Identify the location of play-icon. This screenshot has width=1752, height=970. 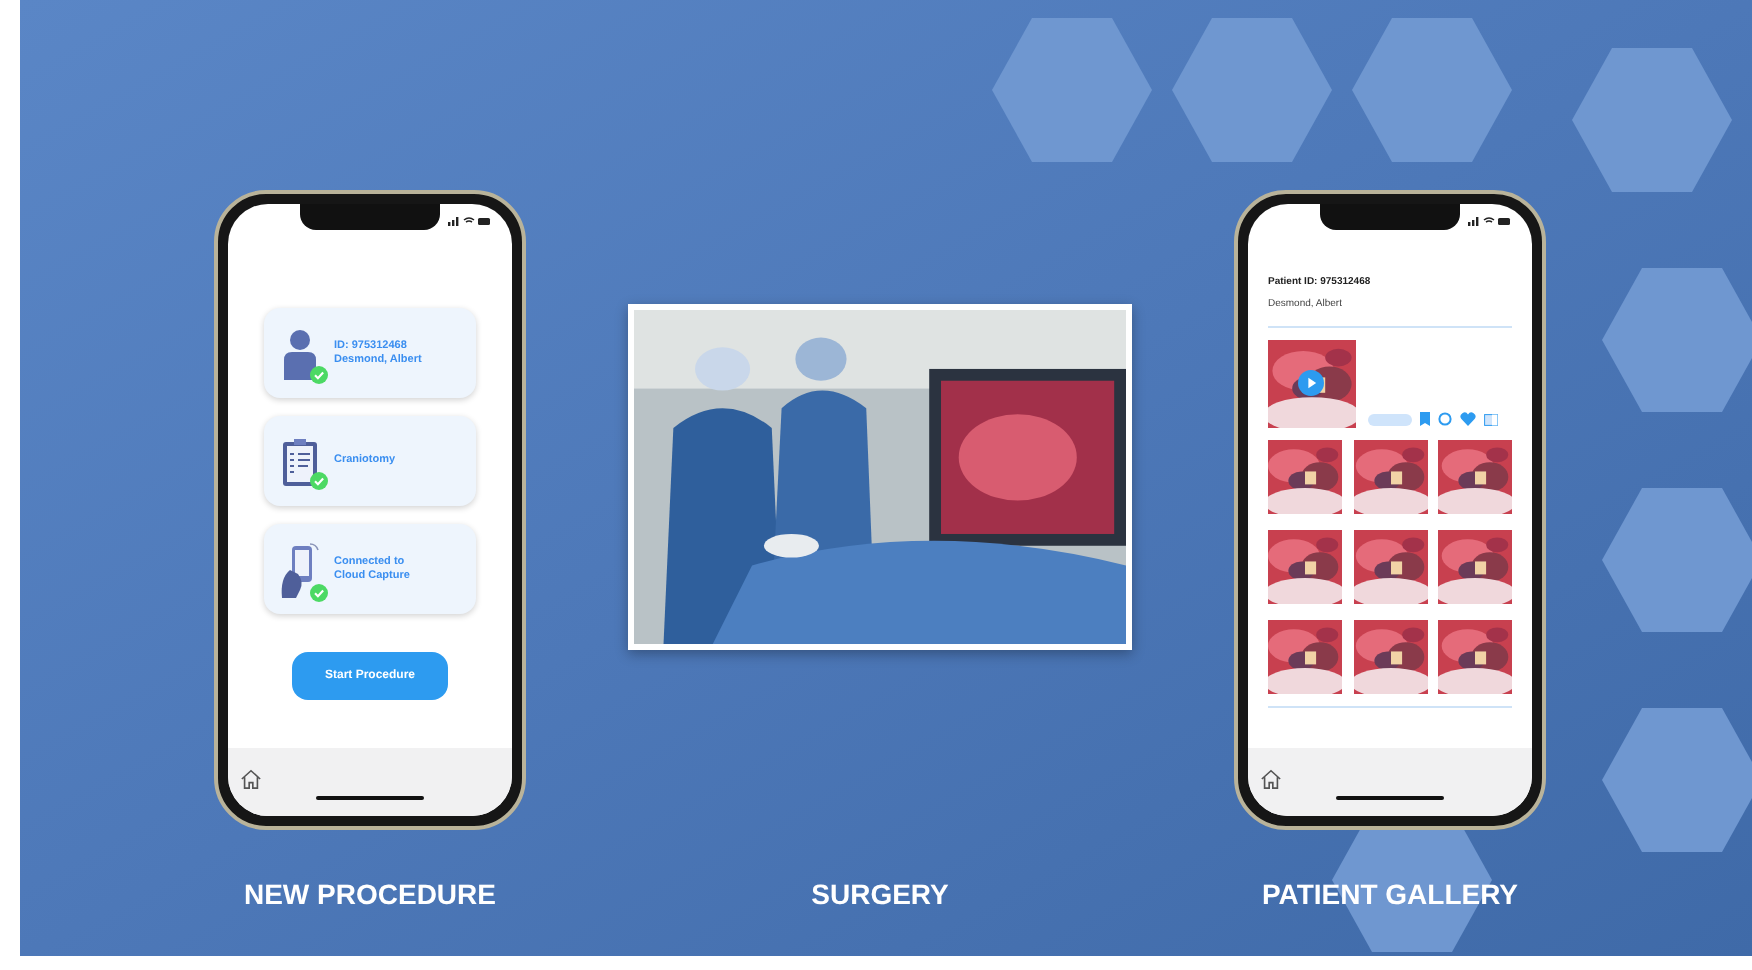
(1311, 383).